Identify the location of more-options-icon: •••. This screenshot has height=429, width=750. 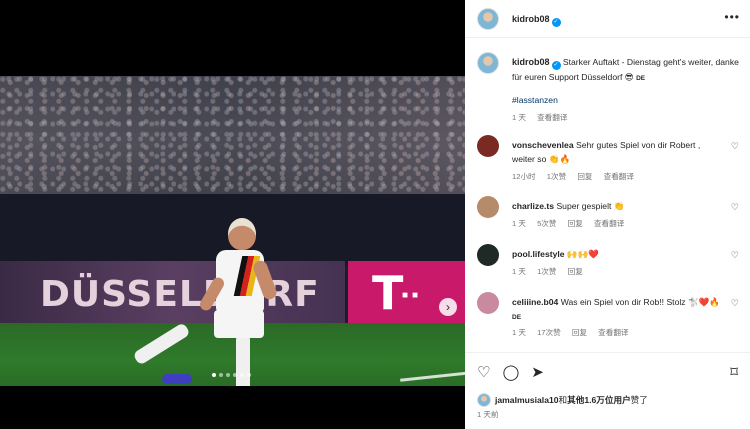
(732, 17).